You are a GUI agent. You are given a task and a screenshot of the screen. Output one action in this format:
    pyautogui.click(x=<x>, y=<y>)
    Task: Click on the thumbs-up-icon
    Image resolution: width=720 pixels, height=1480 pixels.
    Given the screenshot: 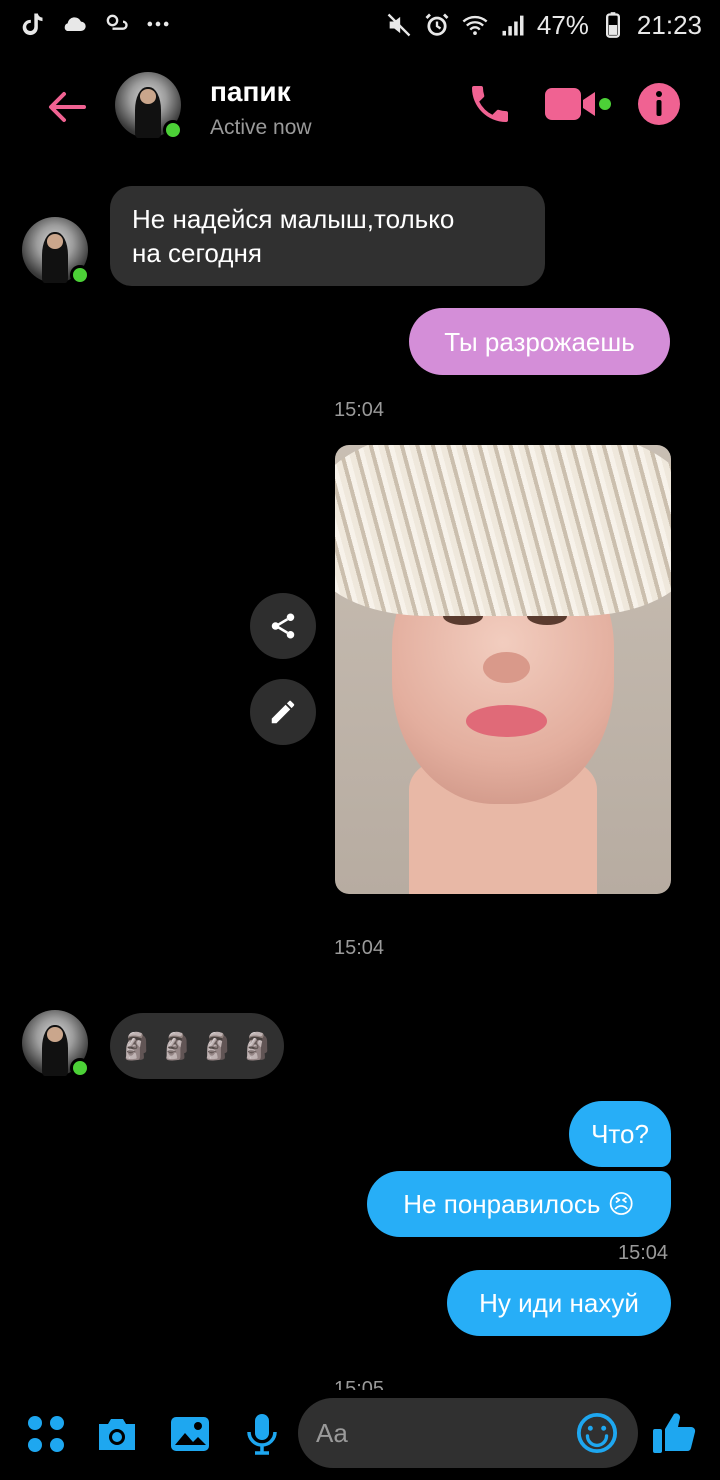 What is the action you would take?
    pyautogui.click(x=675, y=1433)
    